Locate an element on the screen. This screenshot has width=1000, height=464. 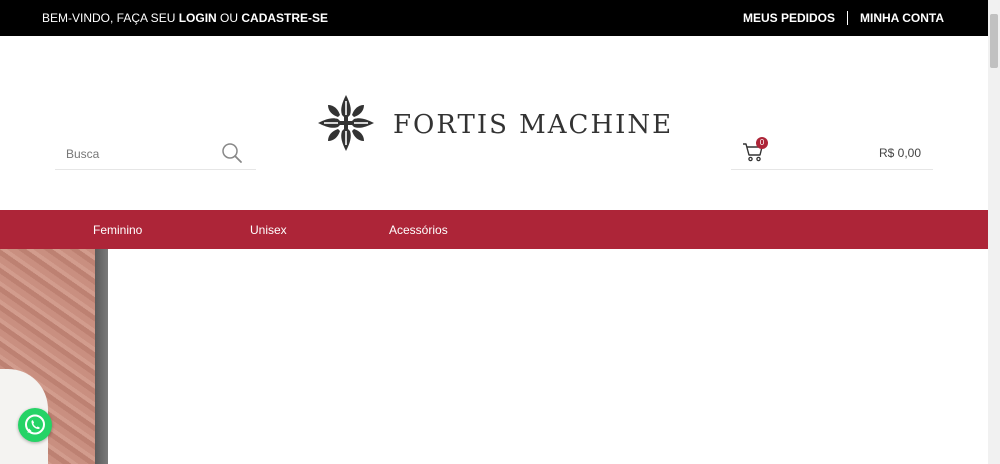
site-logo: FORTIS MACHINE is located at coordinates (494, 123).